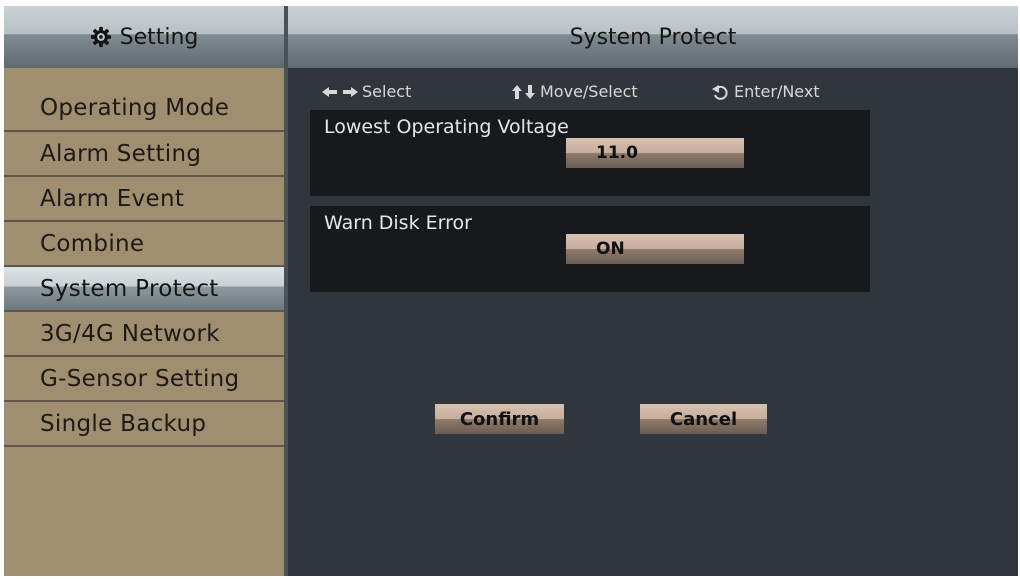 The image size is (1020, 579). I want to click on sidebar-item-system-protect: System Protect, so click(144, 289).